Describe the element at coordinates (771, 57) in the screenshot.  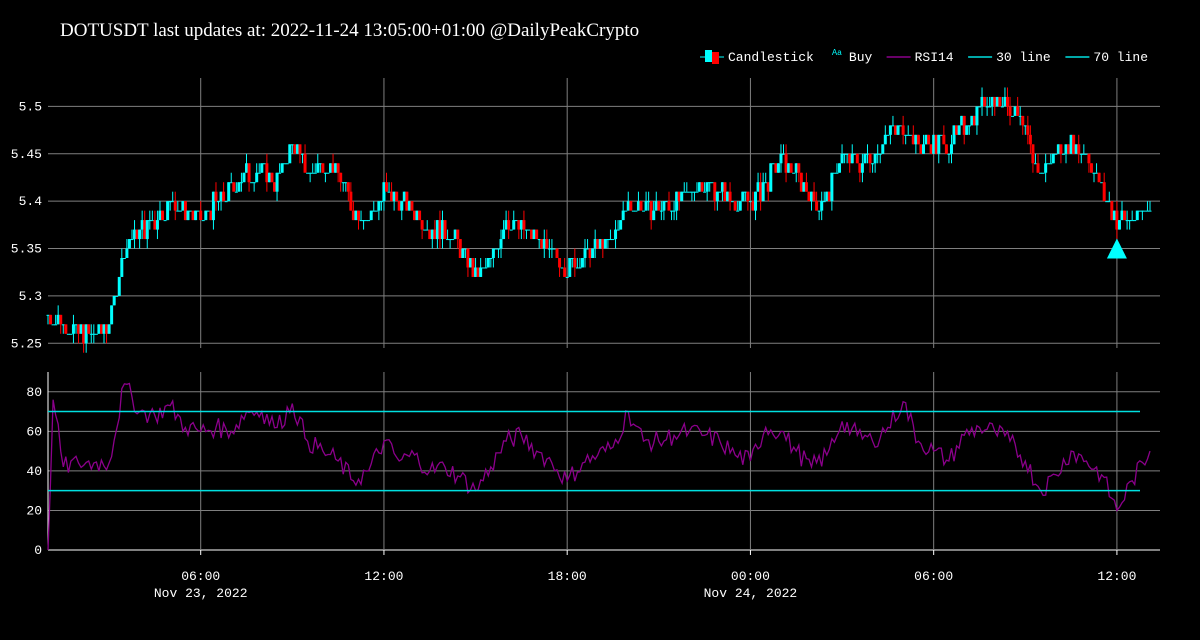
I see `legend-label: Candlestick` at that location.